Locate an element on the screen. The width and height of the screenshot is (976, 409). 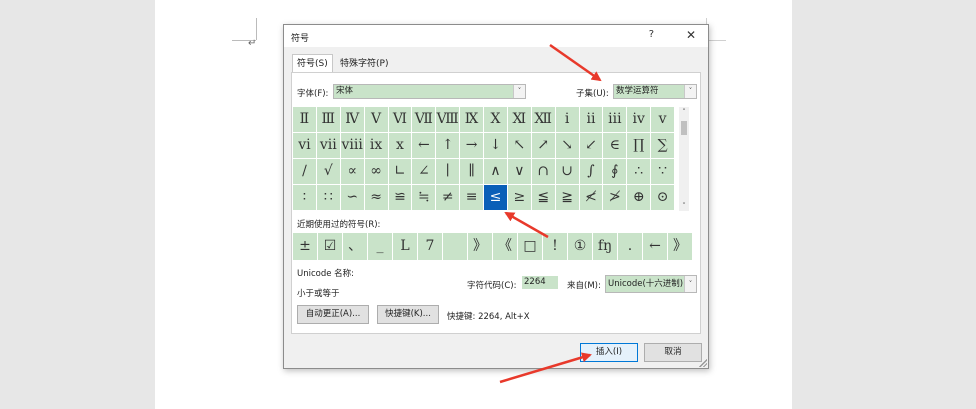
symbol-cell: ↓ is located at coordinates (495, 145).